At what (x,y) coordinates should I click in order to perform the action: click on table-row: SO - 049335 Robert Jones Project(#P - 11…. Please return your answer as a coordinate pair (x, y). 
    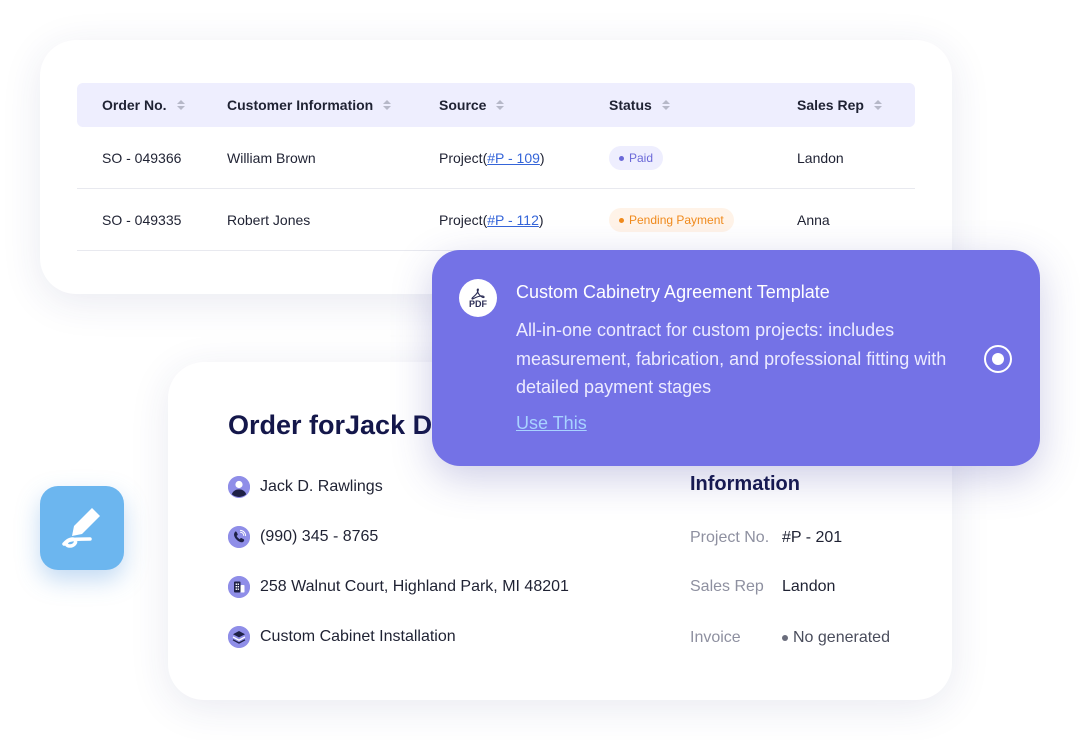
    Looking at the image, I should click on (496, 220).